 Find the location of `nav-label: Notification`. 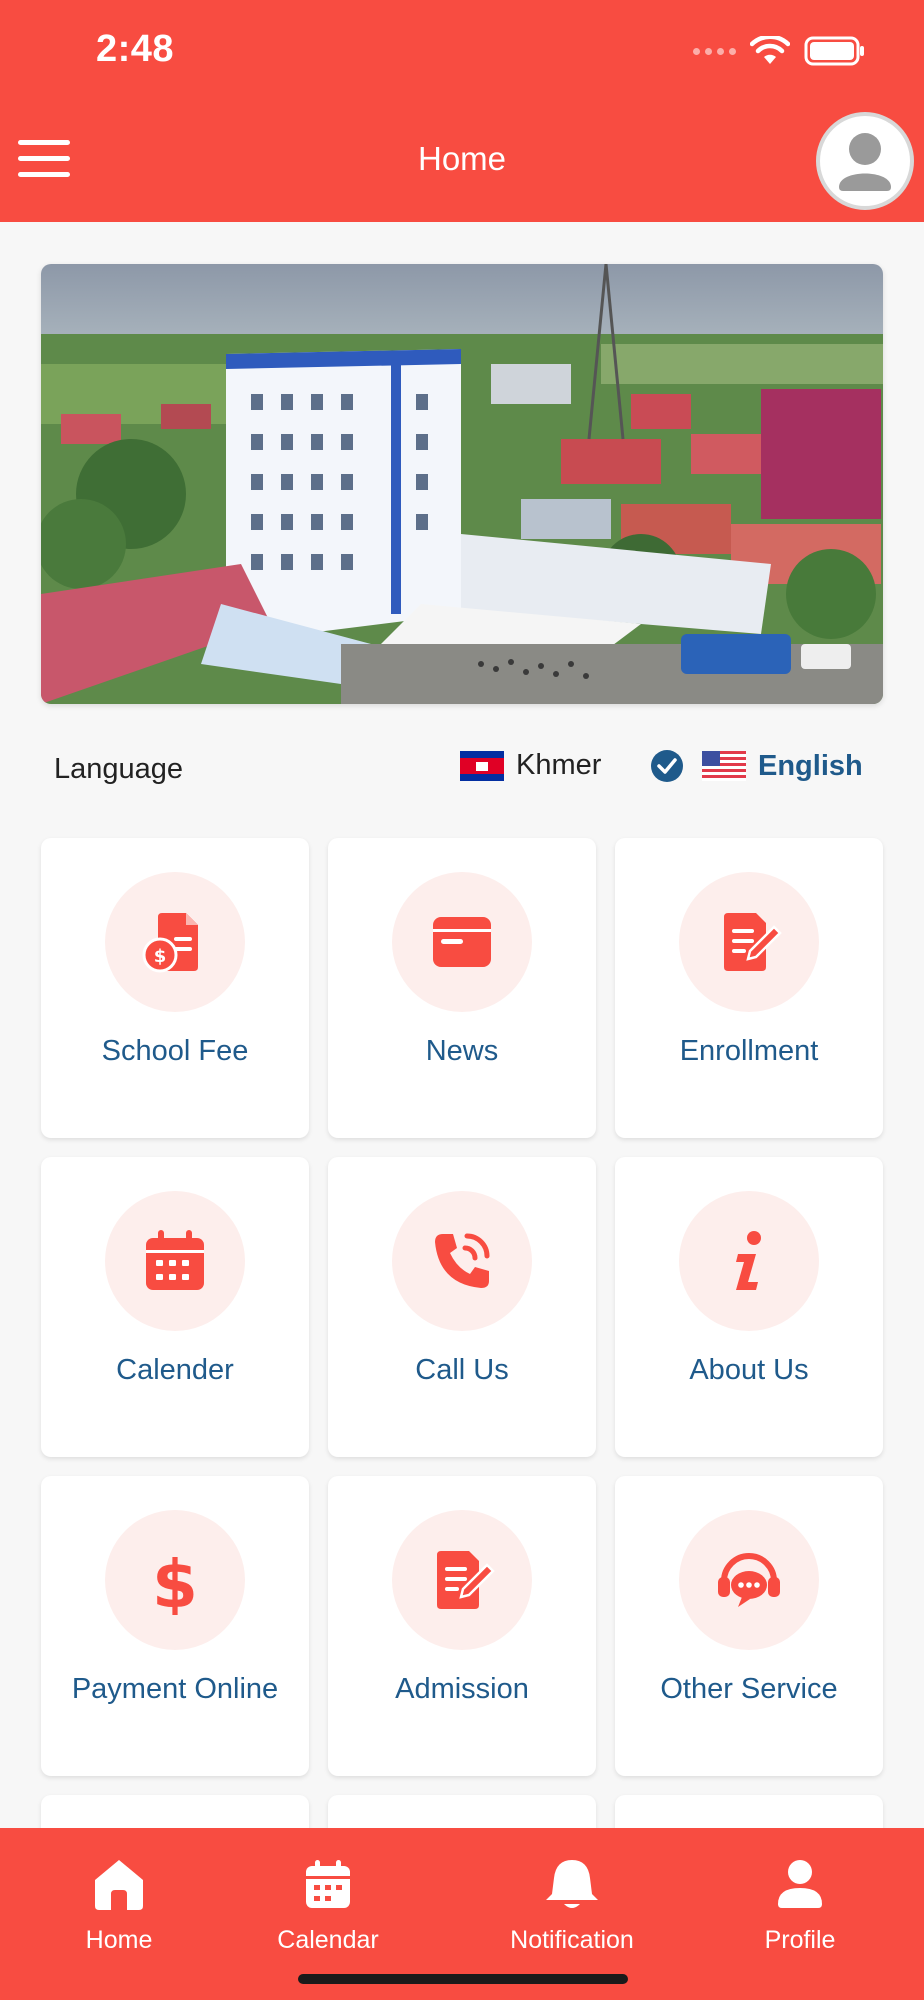

nav-label: Notification is located at coordinates (572, 1940).